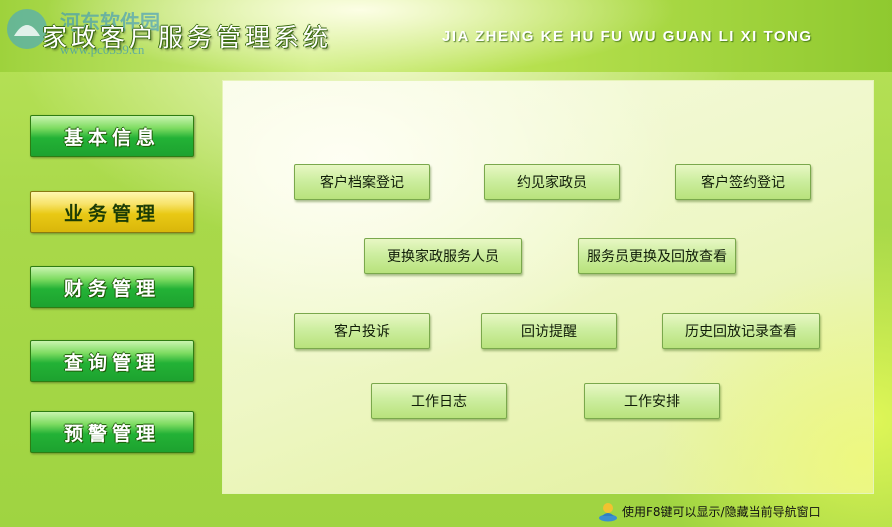  What do you see at coordinates (552, 182) in the screenshot?
I see `meet-housekeeper-button: 约见家政员` at bounding box center [552, 182].